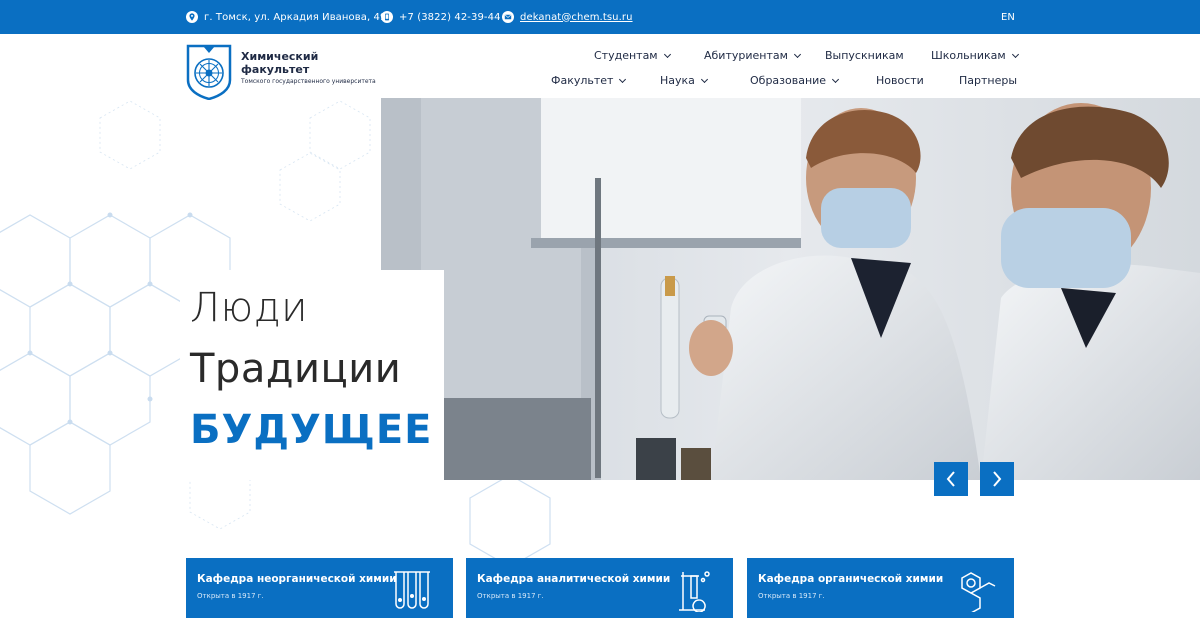  I want to click on logo-subtitle: Томского государственного университета, so click(308, 81).